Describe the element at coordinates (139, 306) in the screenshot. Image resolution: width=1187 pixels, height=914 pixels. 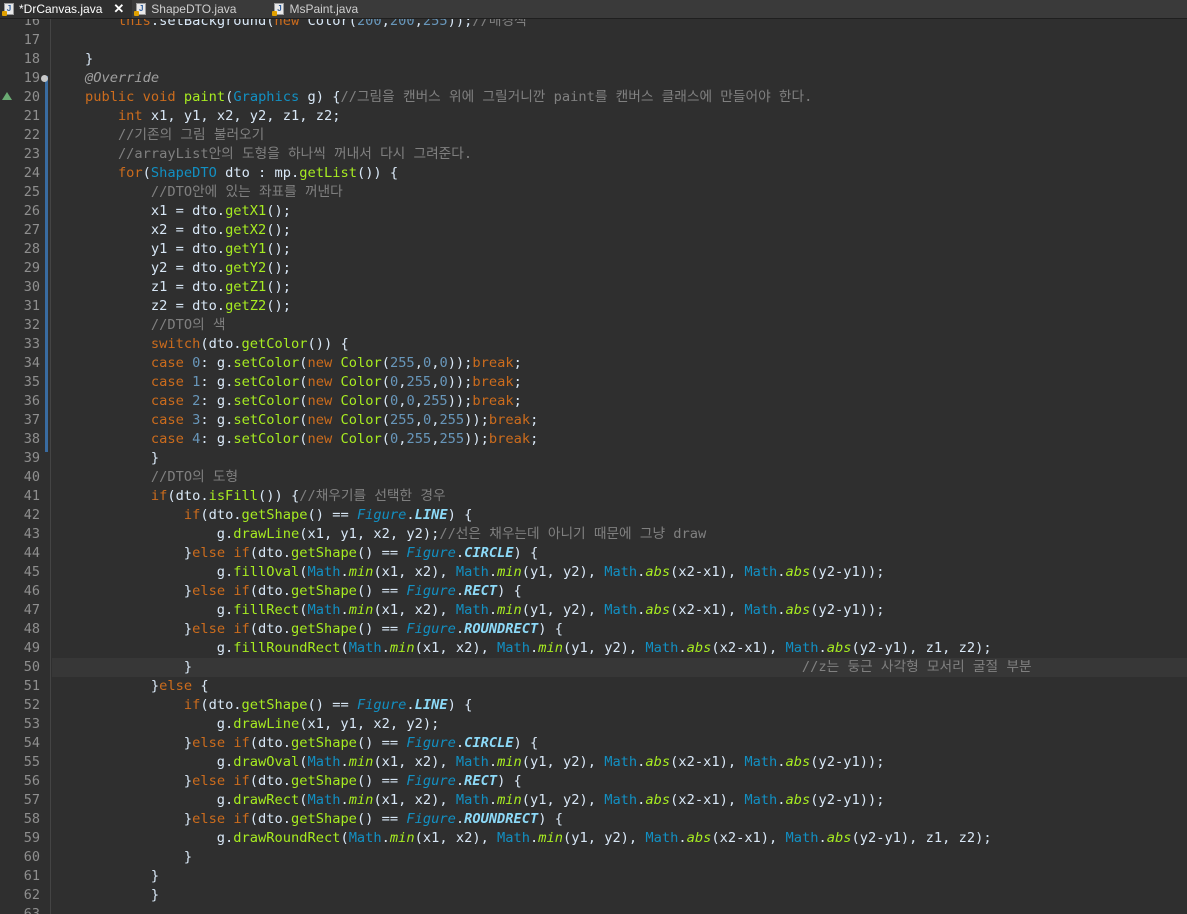
I see `code-token: z2 = dto.` at that location.